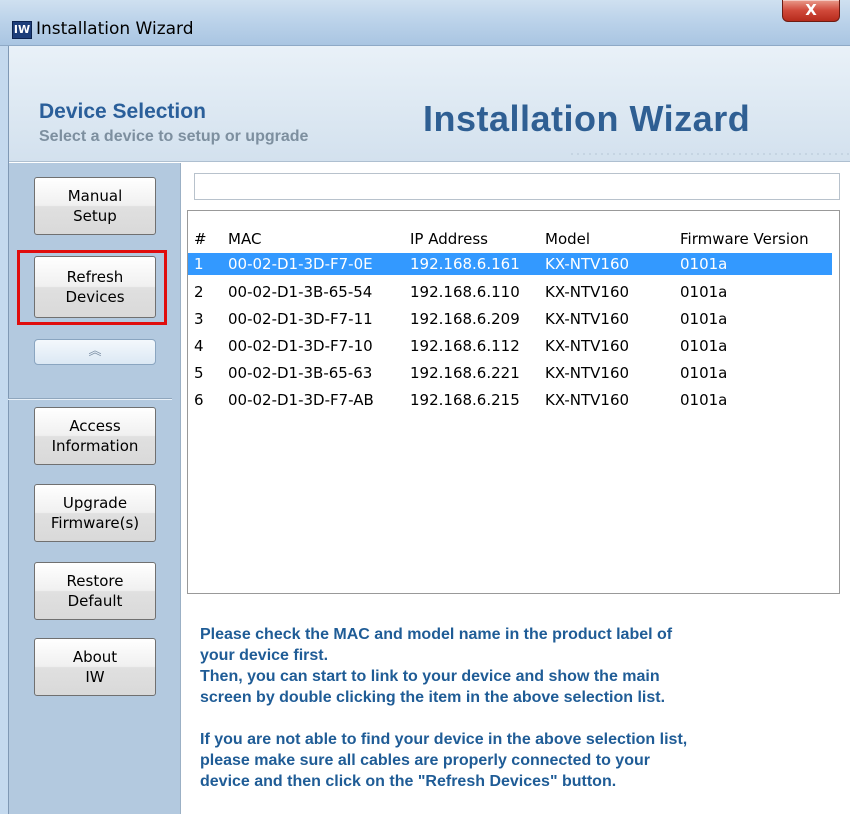 Image resolution: width=850 pixels, height=814 pixels. Describe the element at coordinates (95, 513) in the screenshot. I see `upgrade-firmware-button: Upgrade Firmware(s)` at that location.